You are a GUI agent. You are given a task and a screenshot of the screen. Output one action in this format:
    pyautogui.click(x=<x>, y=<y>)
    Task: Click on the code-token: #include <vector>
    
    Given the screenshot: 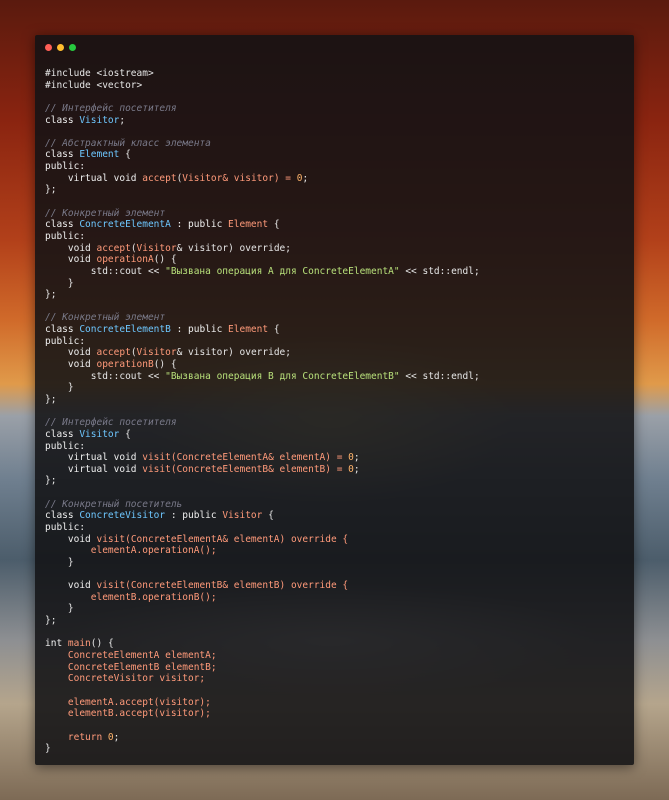 What is the action you would take?
    pyautogui.click(x=94, y=85)
    